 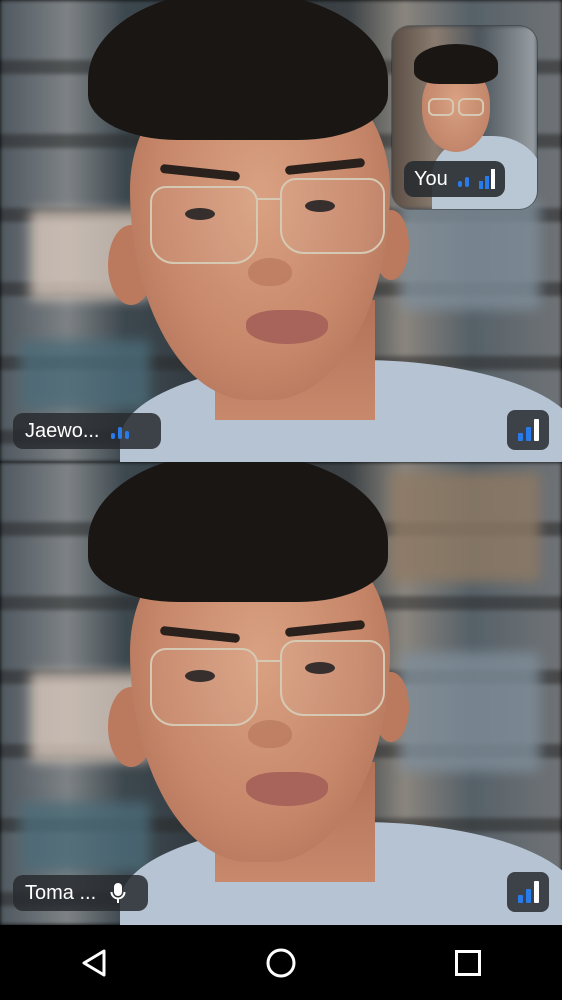 I want to click on home-icon, so click(x=281, y=962).